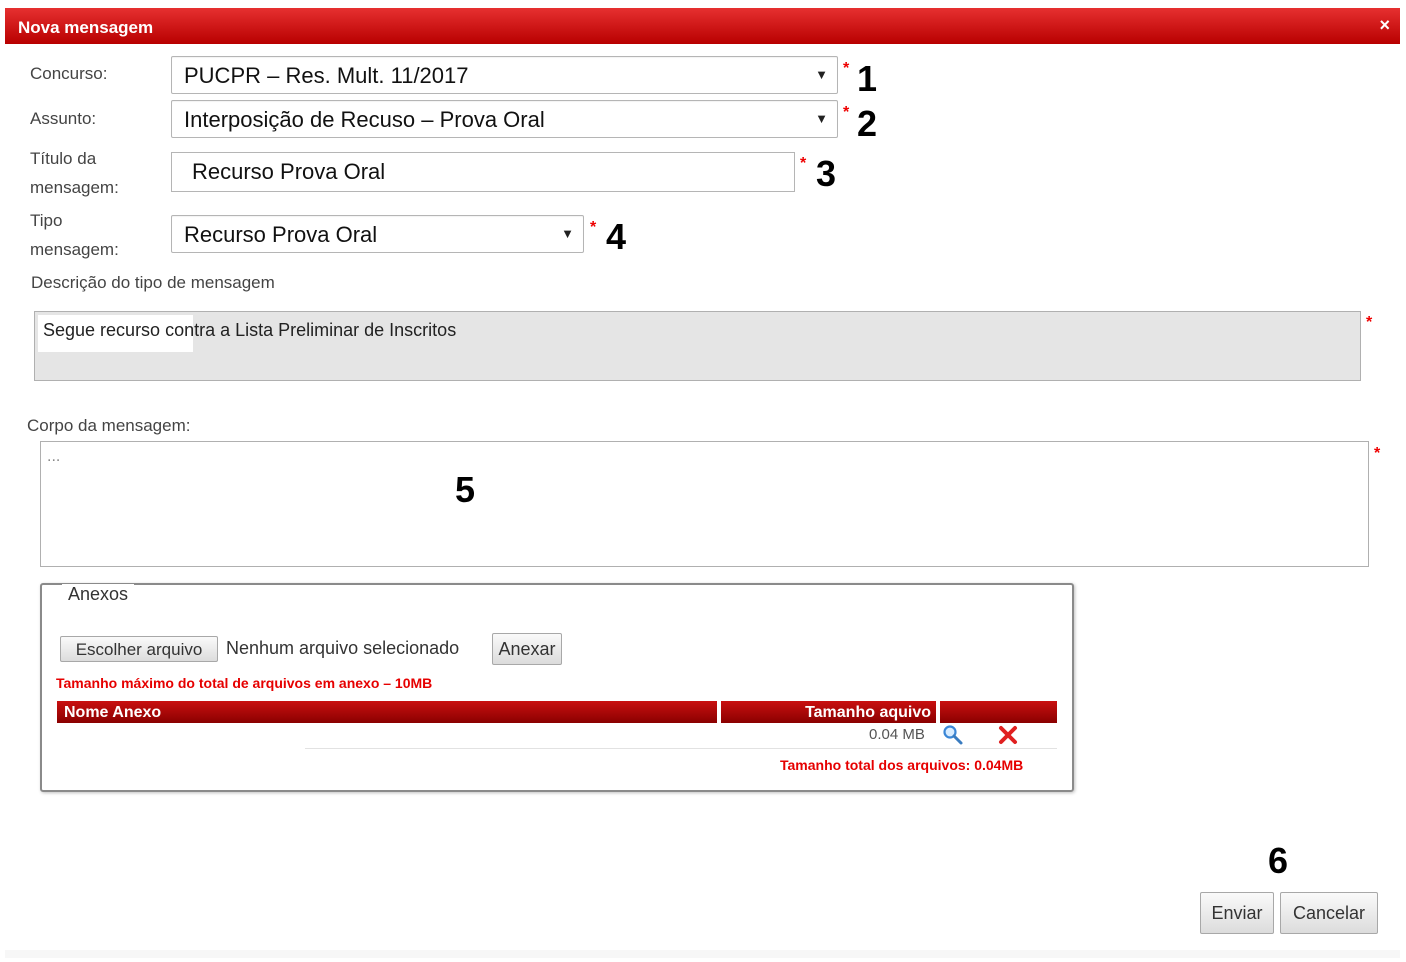 The width and height of the screenshot is (1406, 962). What do you see at coordinates (343, 648) in the screenshot?
I see `no-file-text: Nenhum arquivo selecionado` at bounding box center [343, 648].